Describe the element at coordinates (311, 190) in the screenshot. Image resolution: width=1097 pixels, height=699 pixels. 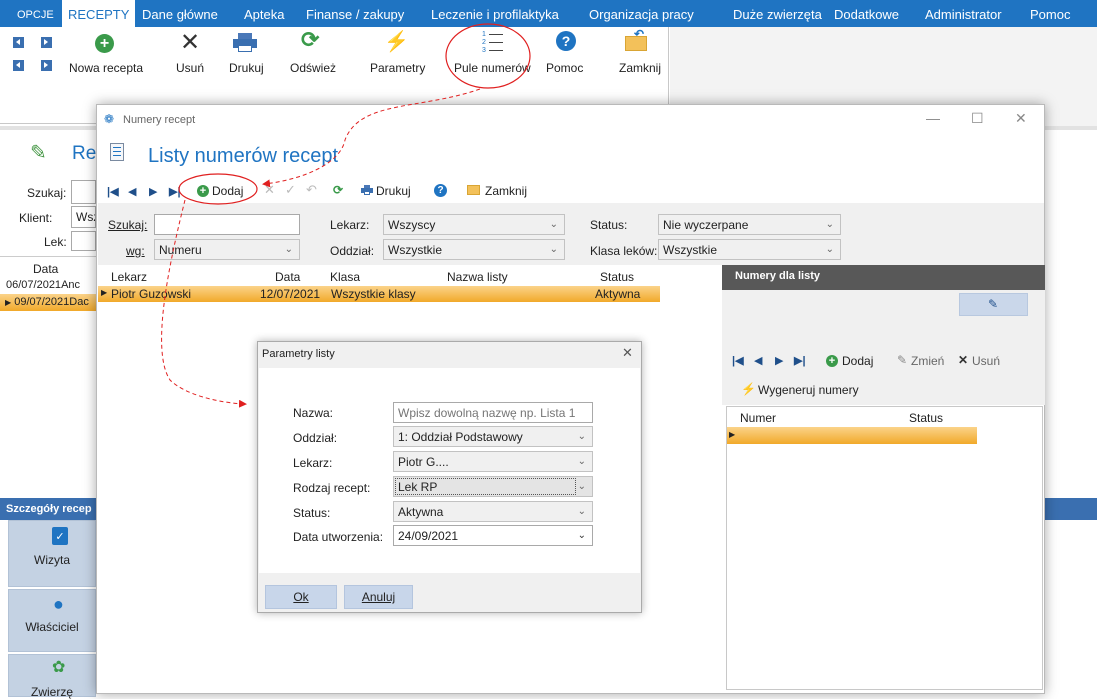
I see `undo-icon: ↶` at that location.